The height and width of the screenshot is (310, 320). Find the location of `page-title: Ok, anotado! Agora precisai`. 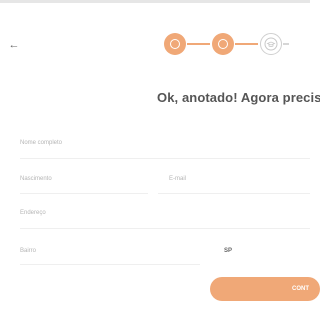

page-title: Ok, anotado! Agora precisai is located at coordinates (238, 97).